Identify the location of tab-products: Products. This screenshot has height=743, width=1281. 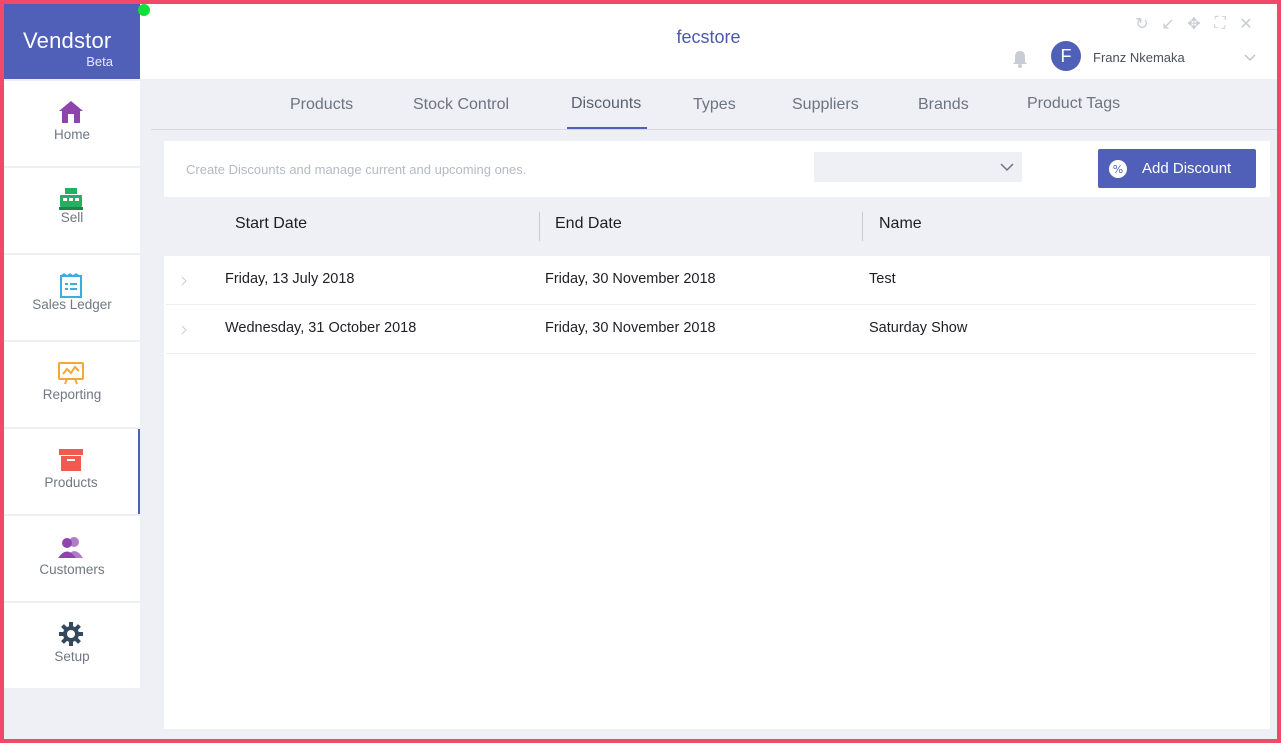
(321, 105).